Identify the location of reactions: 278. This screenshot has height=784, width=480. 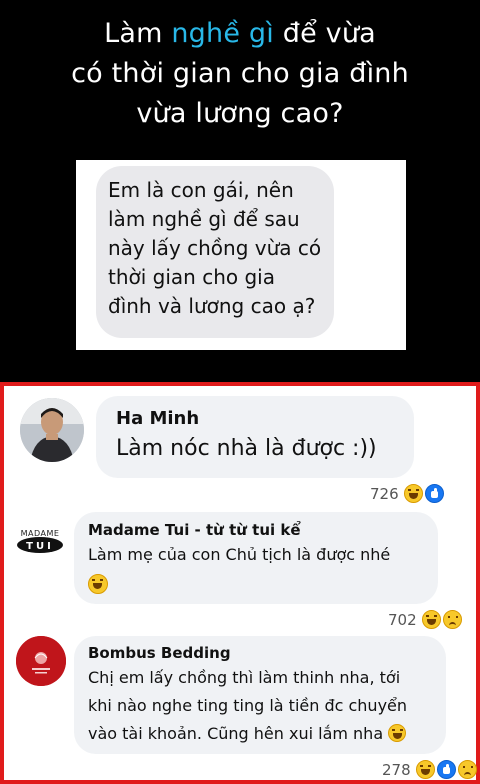
(429, 769).